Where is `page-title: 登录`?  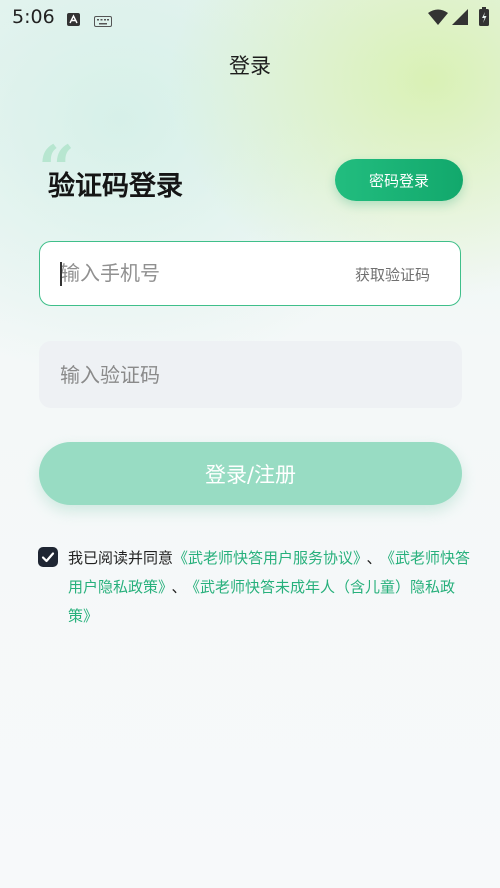
page-title: 登录 is located at coordinates (250, 66).